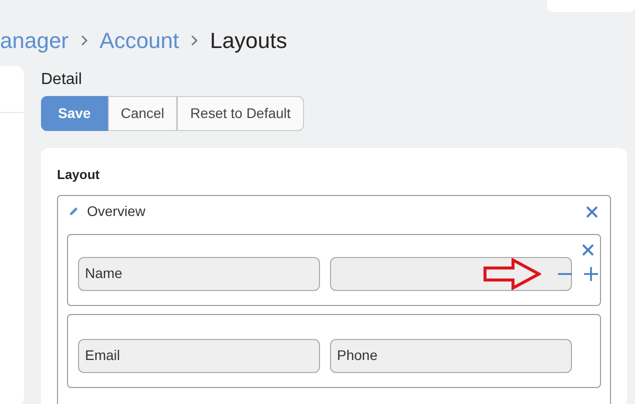  Describe the element at coordinates (451, 355) in the screenshot. I see `field-slot: Phone` at that location.